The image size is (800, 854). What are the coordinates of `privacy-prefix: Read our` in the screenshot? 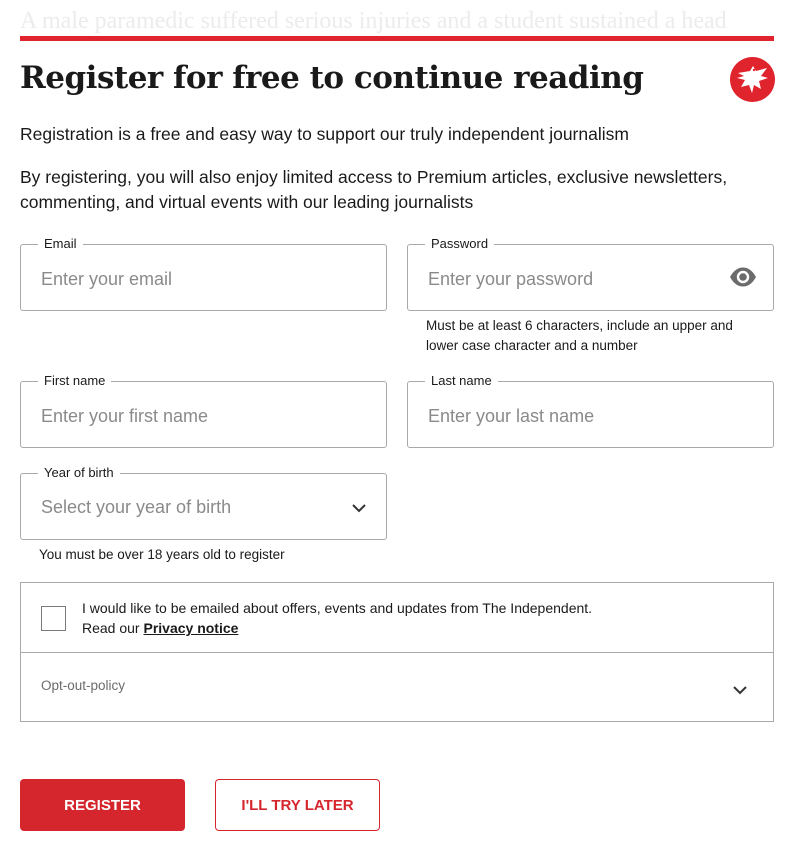 It's located at (113, 628).